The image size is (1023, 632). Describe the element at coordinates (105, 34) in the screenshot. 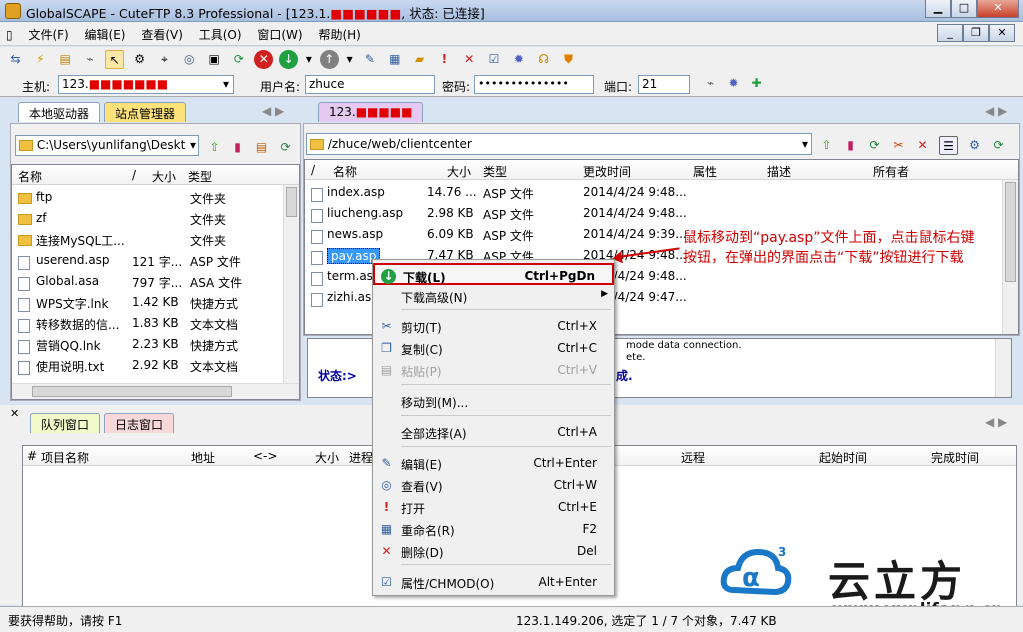

I see `menu-edit: 编辑(E)` at that location.